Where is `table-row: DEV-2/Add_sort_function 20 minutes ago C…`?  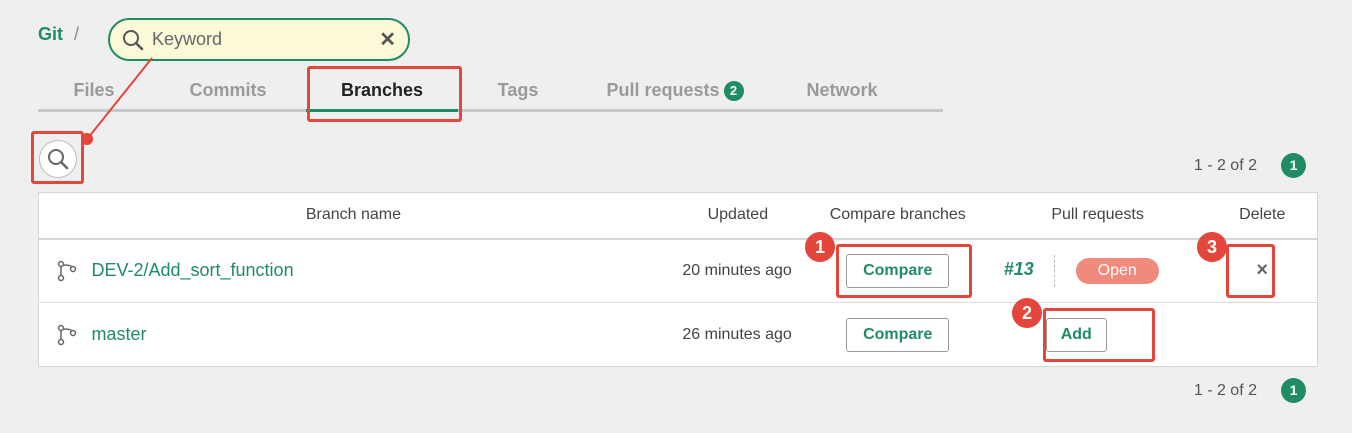 table-row: DEV-2/Add_sort_function 20 minutes ago C… is located at coordinates (678, 270).